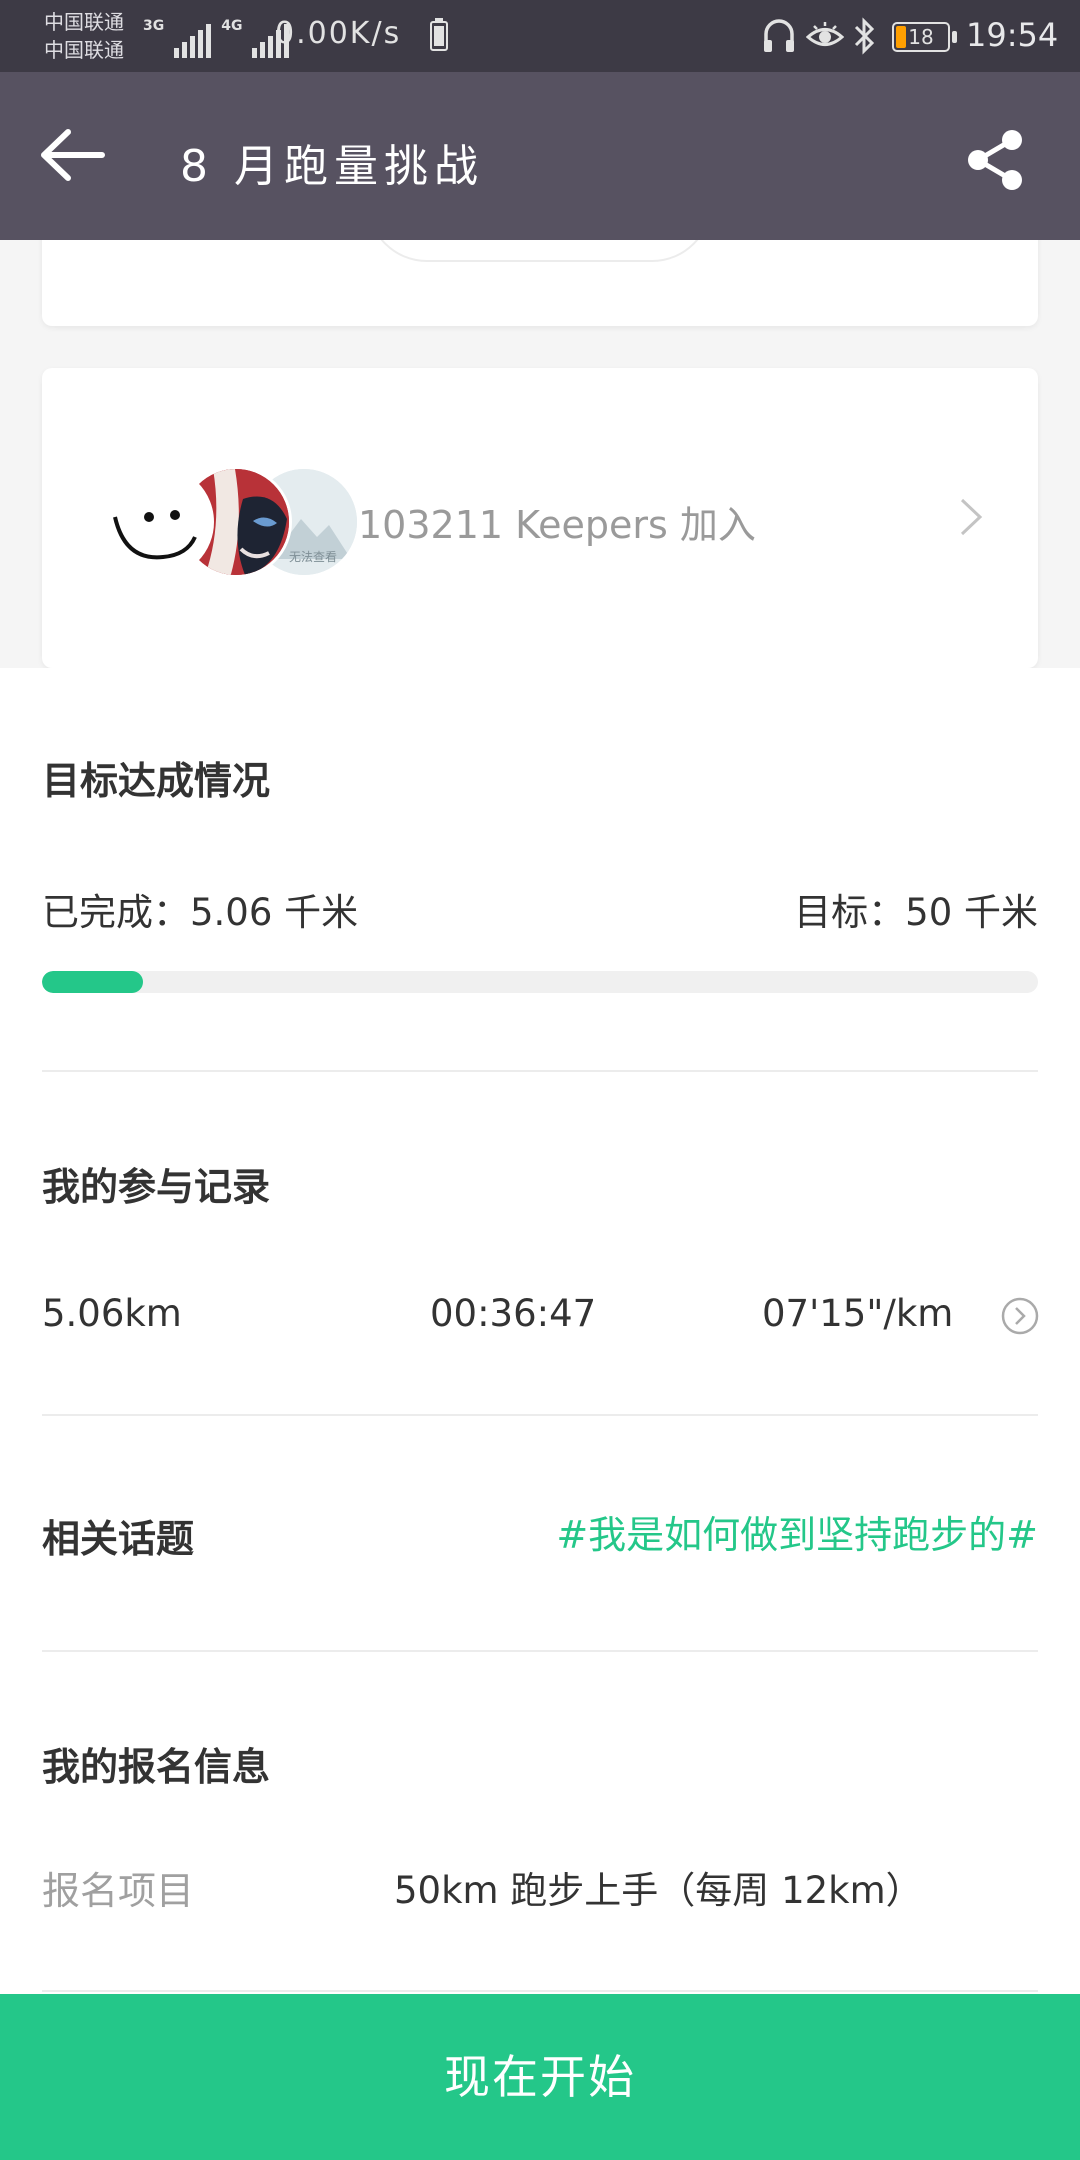 Image resolution: width=1080 pixels, height=2160 pixels. I want to click on network-type-2: 4G, so click(232, 26).